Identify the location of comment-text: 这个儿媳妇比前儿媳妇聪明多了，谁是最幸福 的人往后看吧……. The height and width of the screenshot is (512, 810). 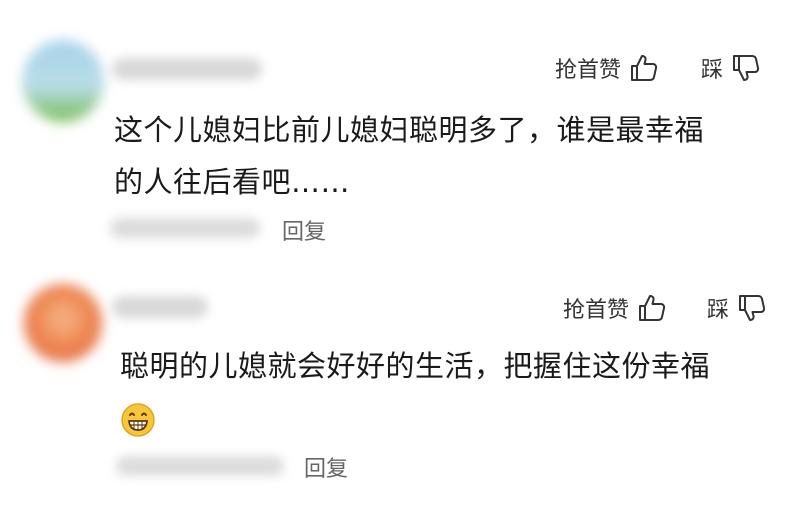
(409, 156).